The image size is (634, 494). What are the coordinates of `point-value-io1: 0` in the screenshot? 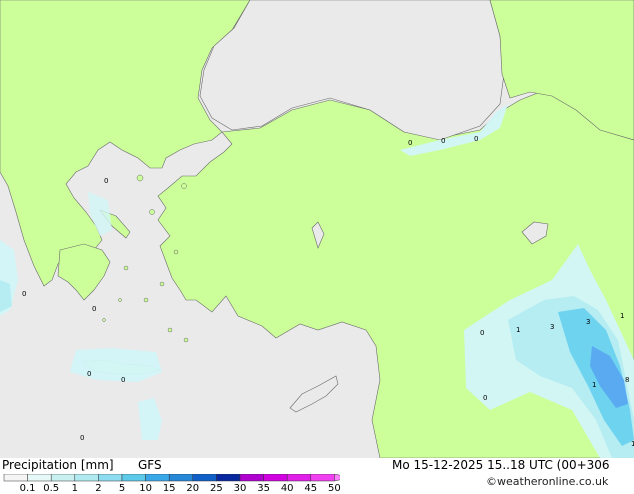 It's located at (24, 294).